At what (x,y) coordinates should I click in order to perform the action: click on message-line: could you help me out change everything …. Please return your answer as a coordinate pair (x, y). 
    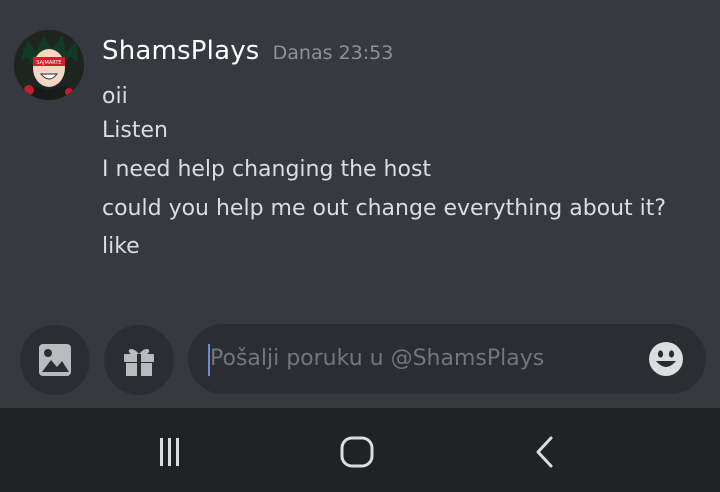
    Looking at the image, I should click on (384, 208).